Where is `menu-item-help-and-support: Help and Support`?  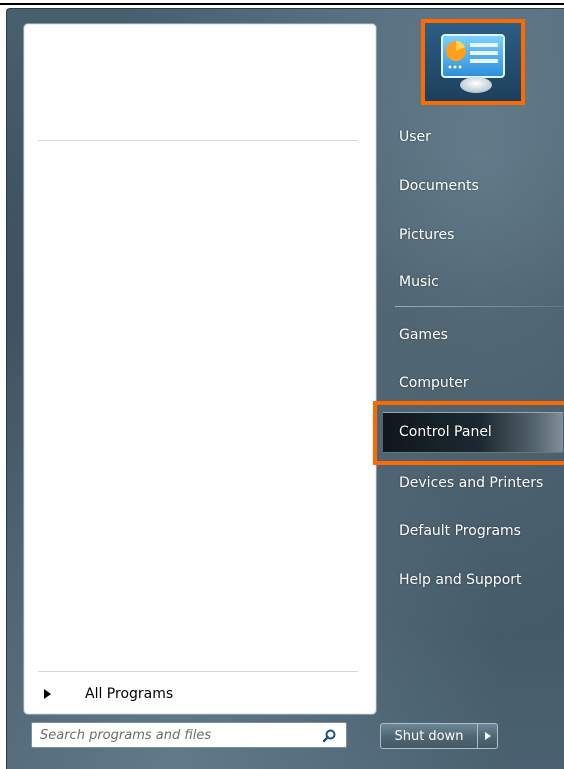 menu-item-help-and-support: Help and Support is located at coordinates (477, 580).